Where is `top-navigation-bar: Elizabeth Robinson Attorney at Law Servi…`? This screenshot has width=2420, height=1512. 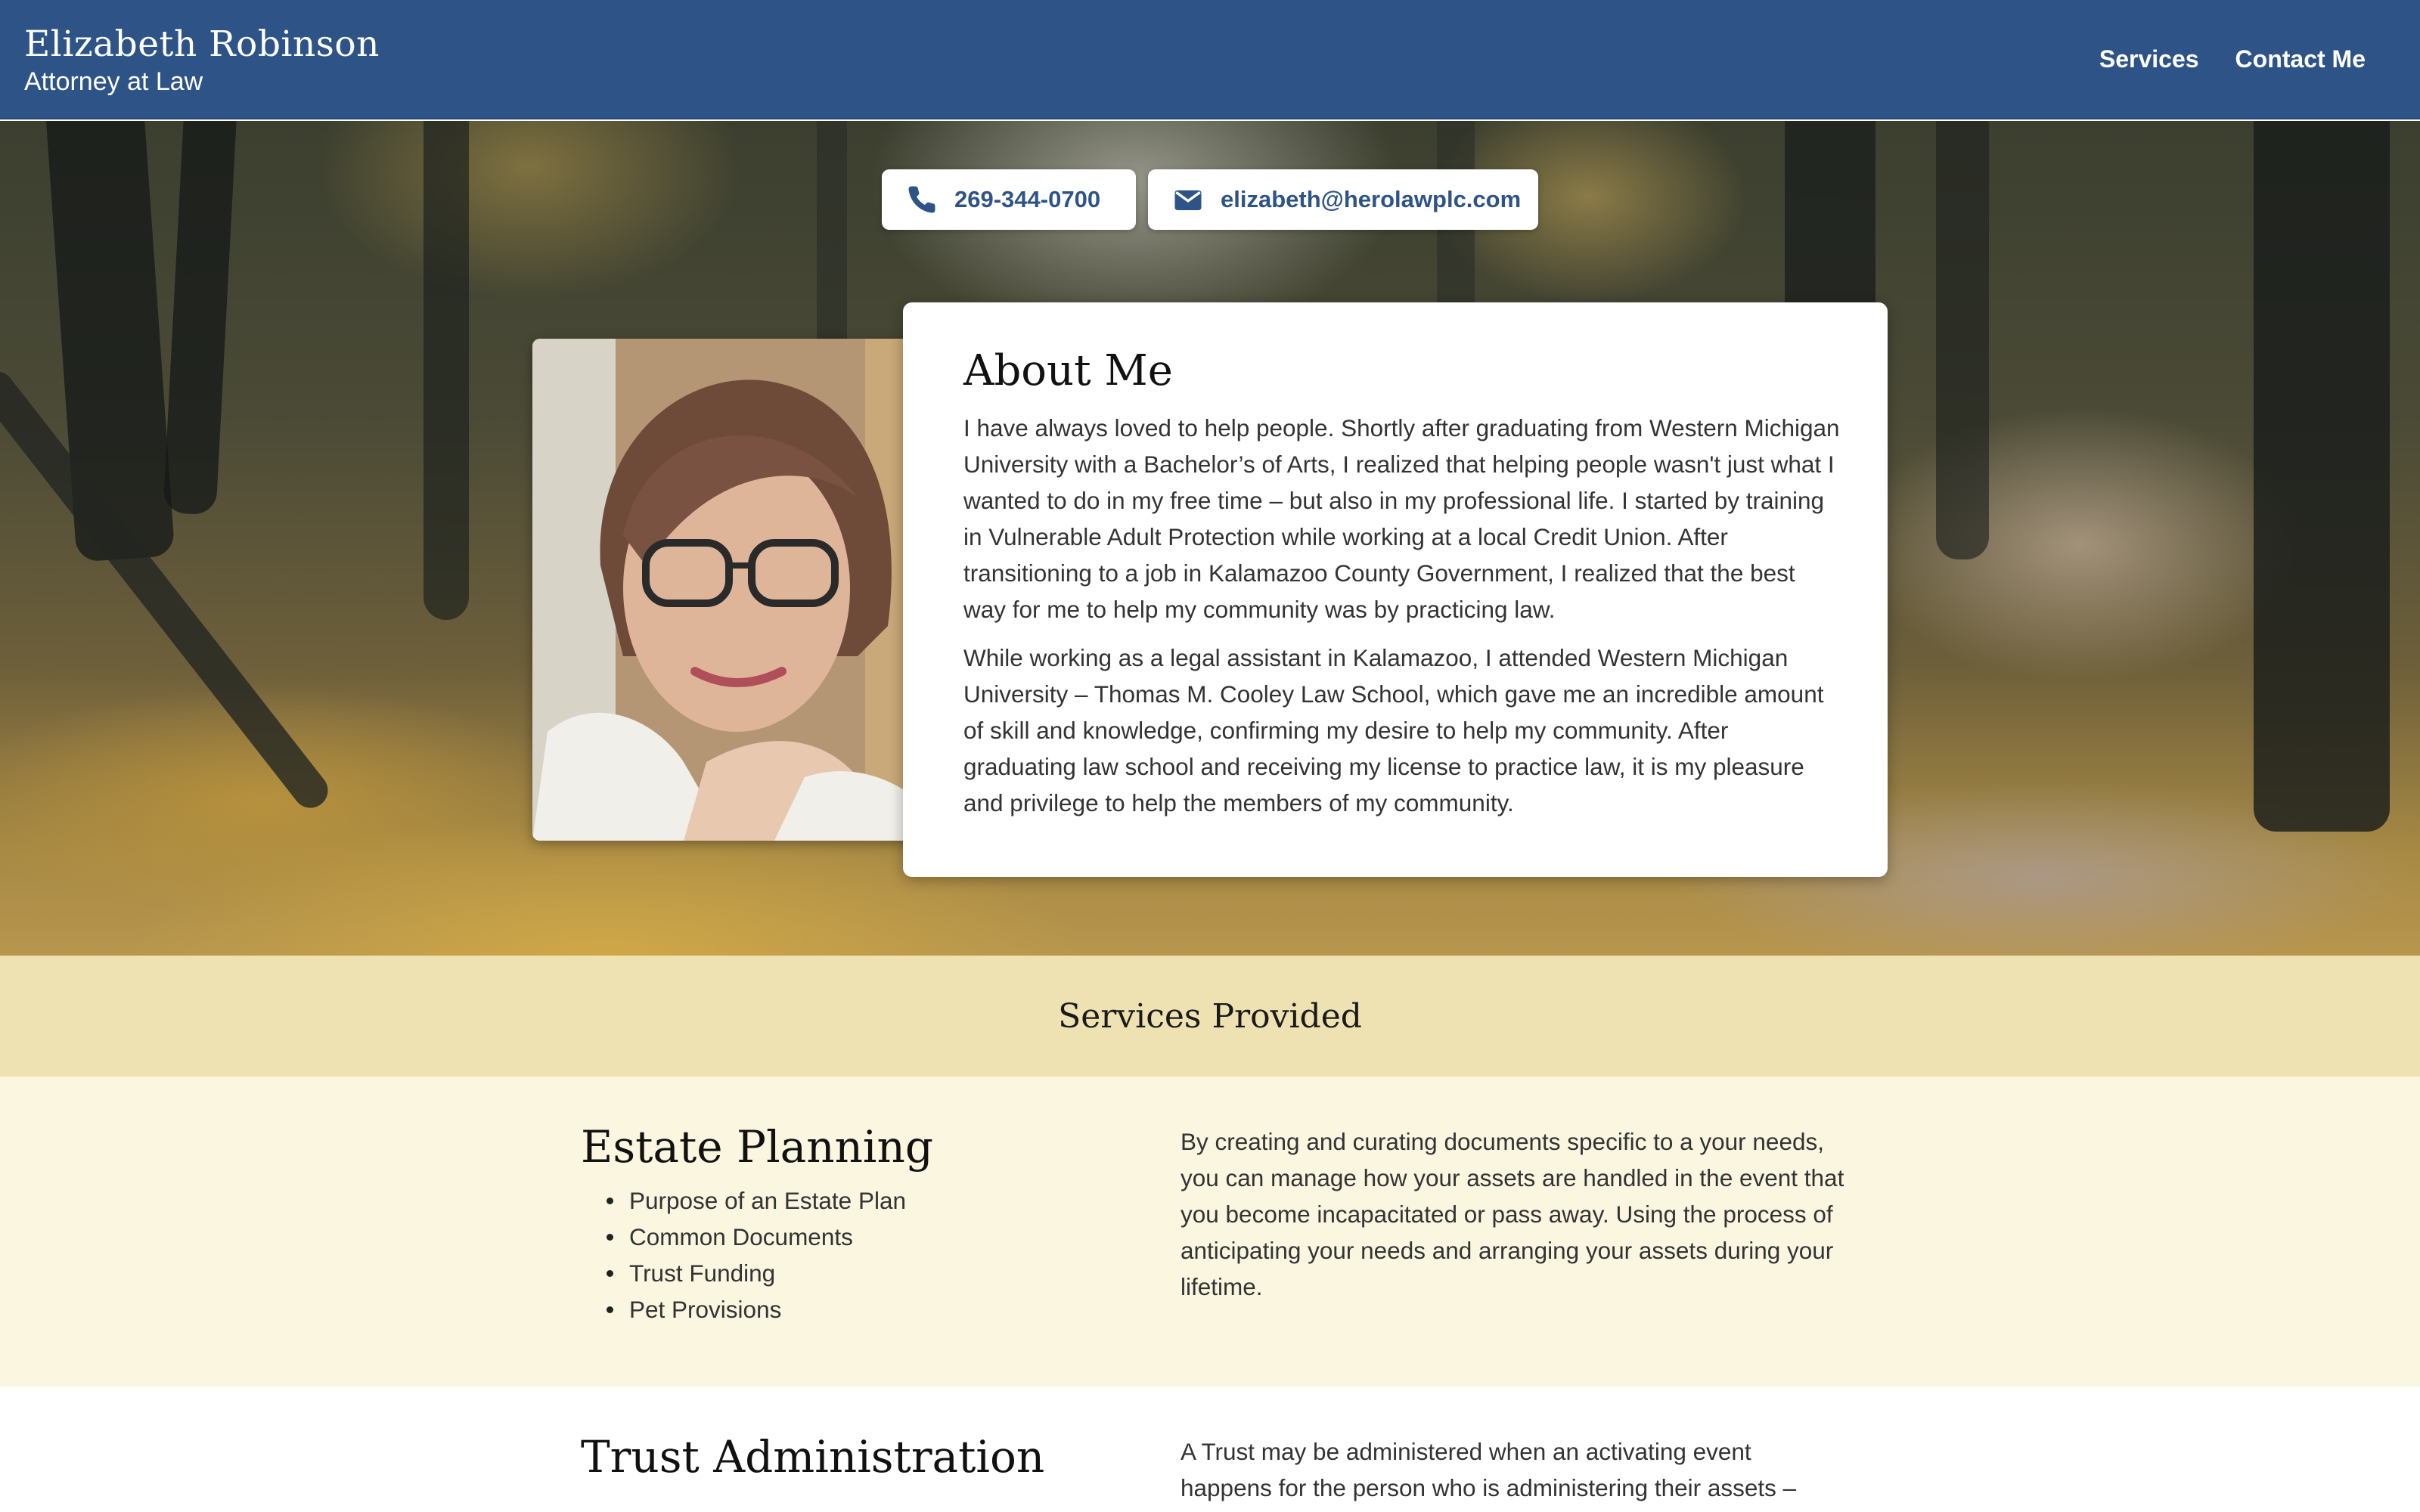
top-navigation-bar: Elizabeth Robinson Attorney at Law Servi… is located at coordinates (1210, 60).